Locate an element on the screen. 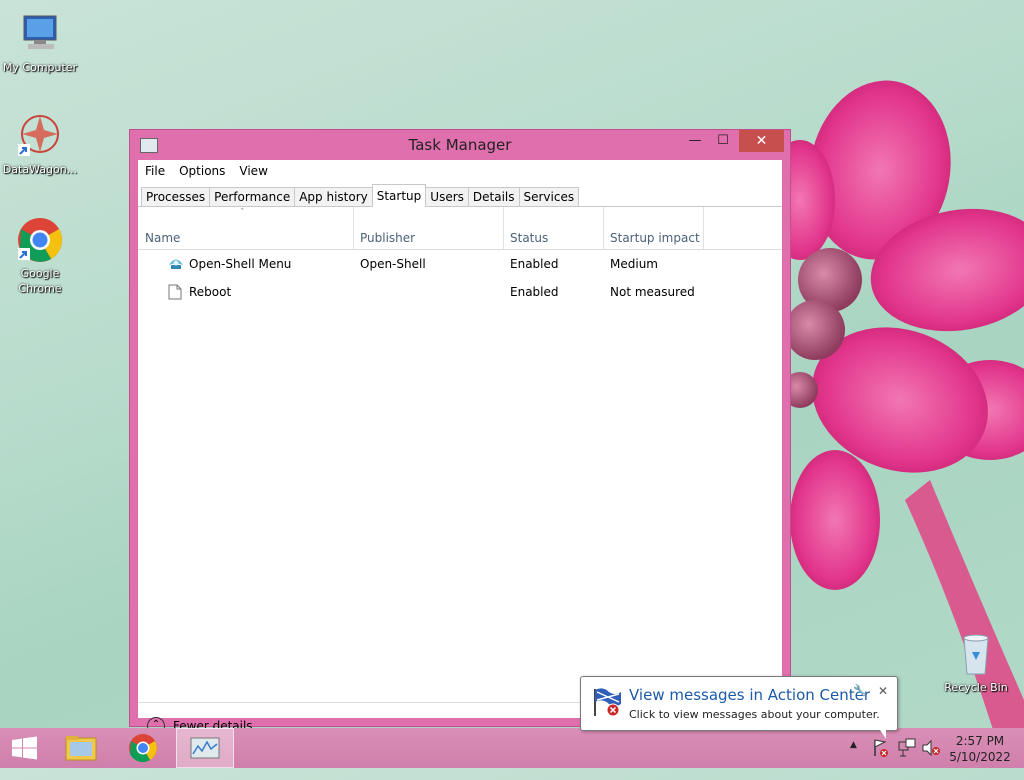 The height and width of the screenshot is (780, 1024). tab-users: Users is located at coordinates (447, 197).